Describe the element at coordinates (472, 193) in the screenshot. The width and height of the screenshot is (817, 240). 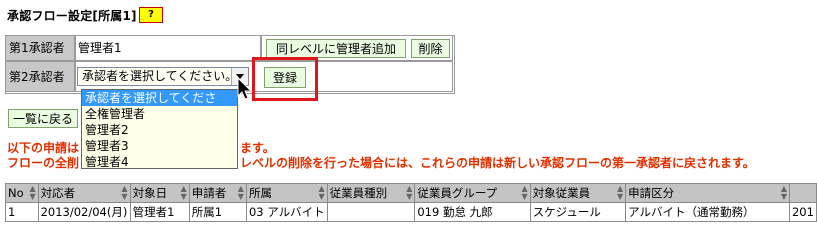
I see `column-header: 従業員グループ ▲ ▼` at that location.